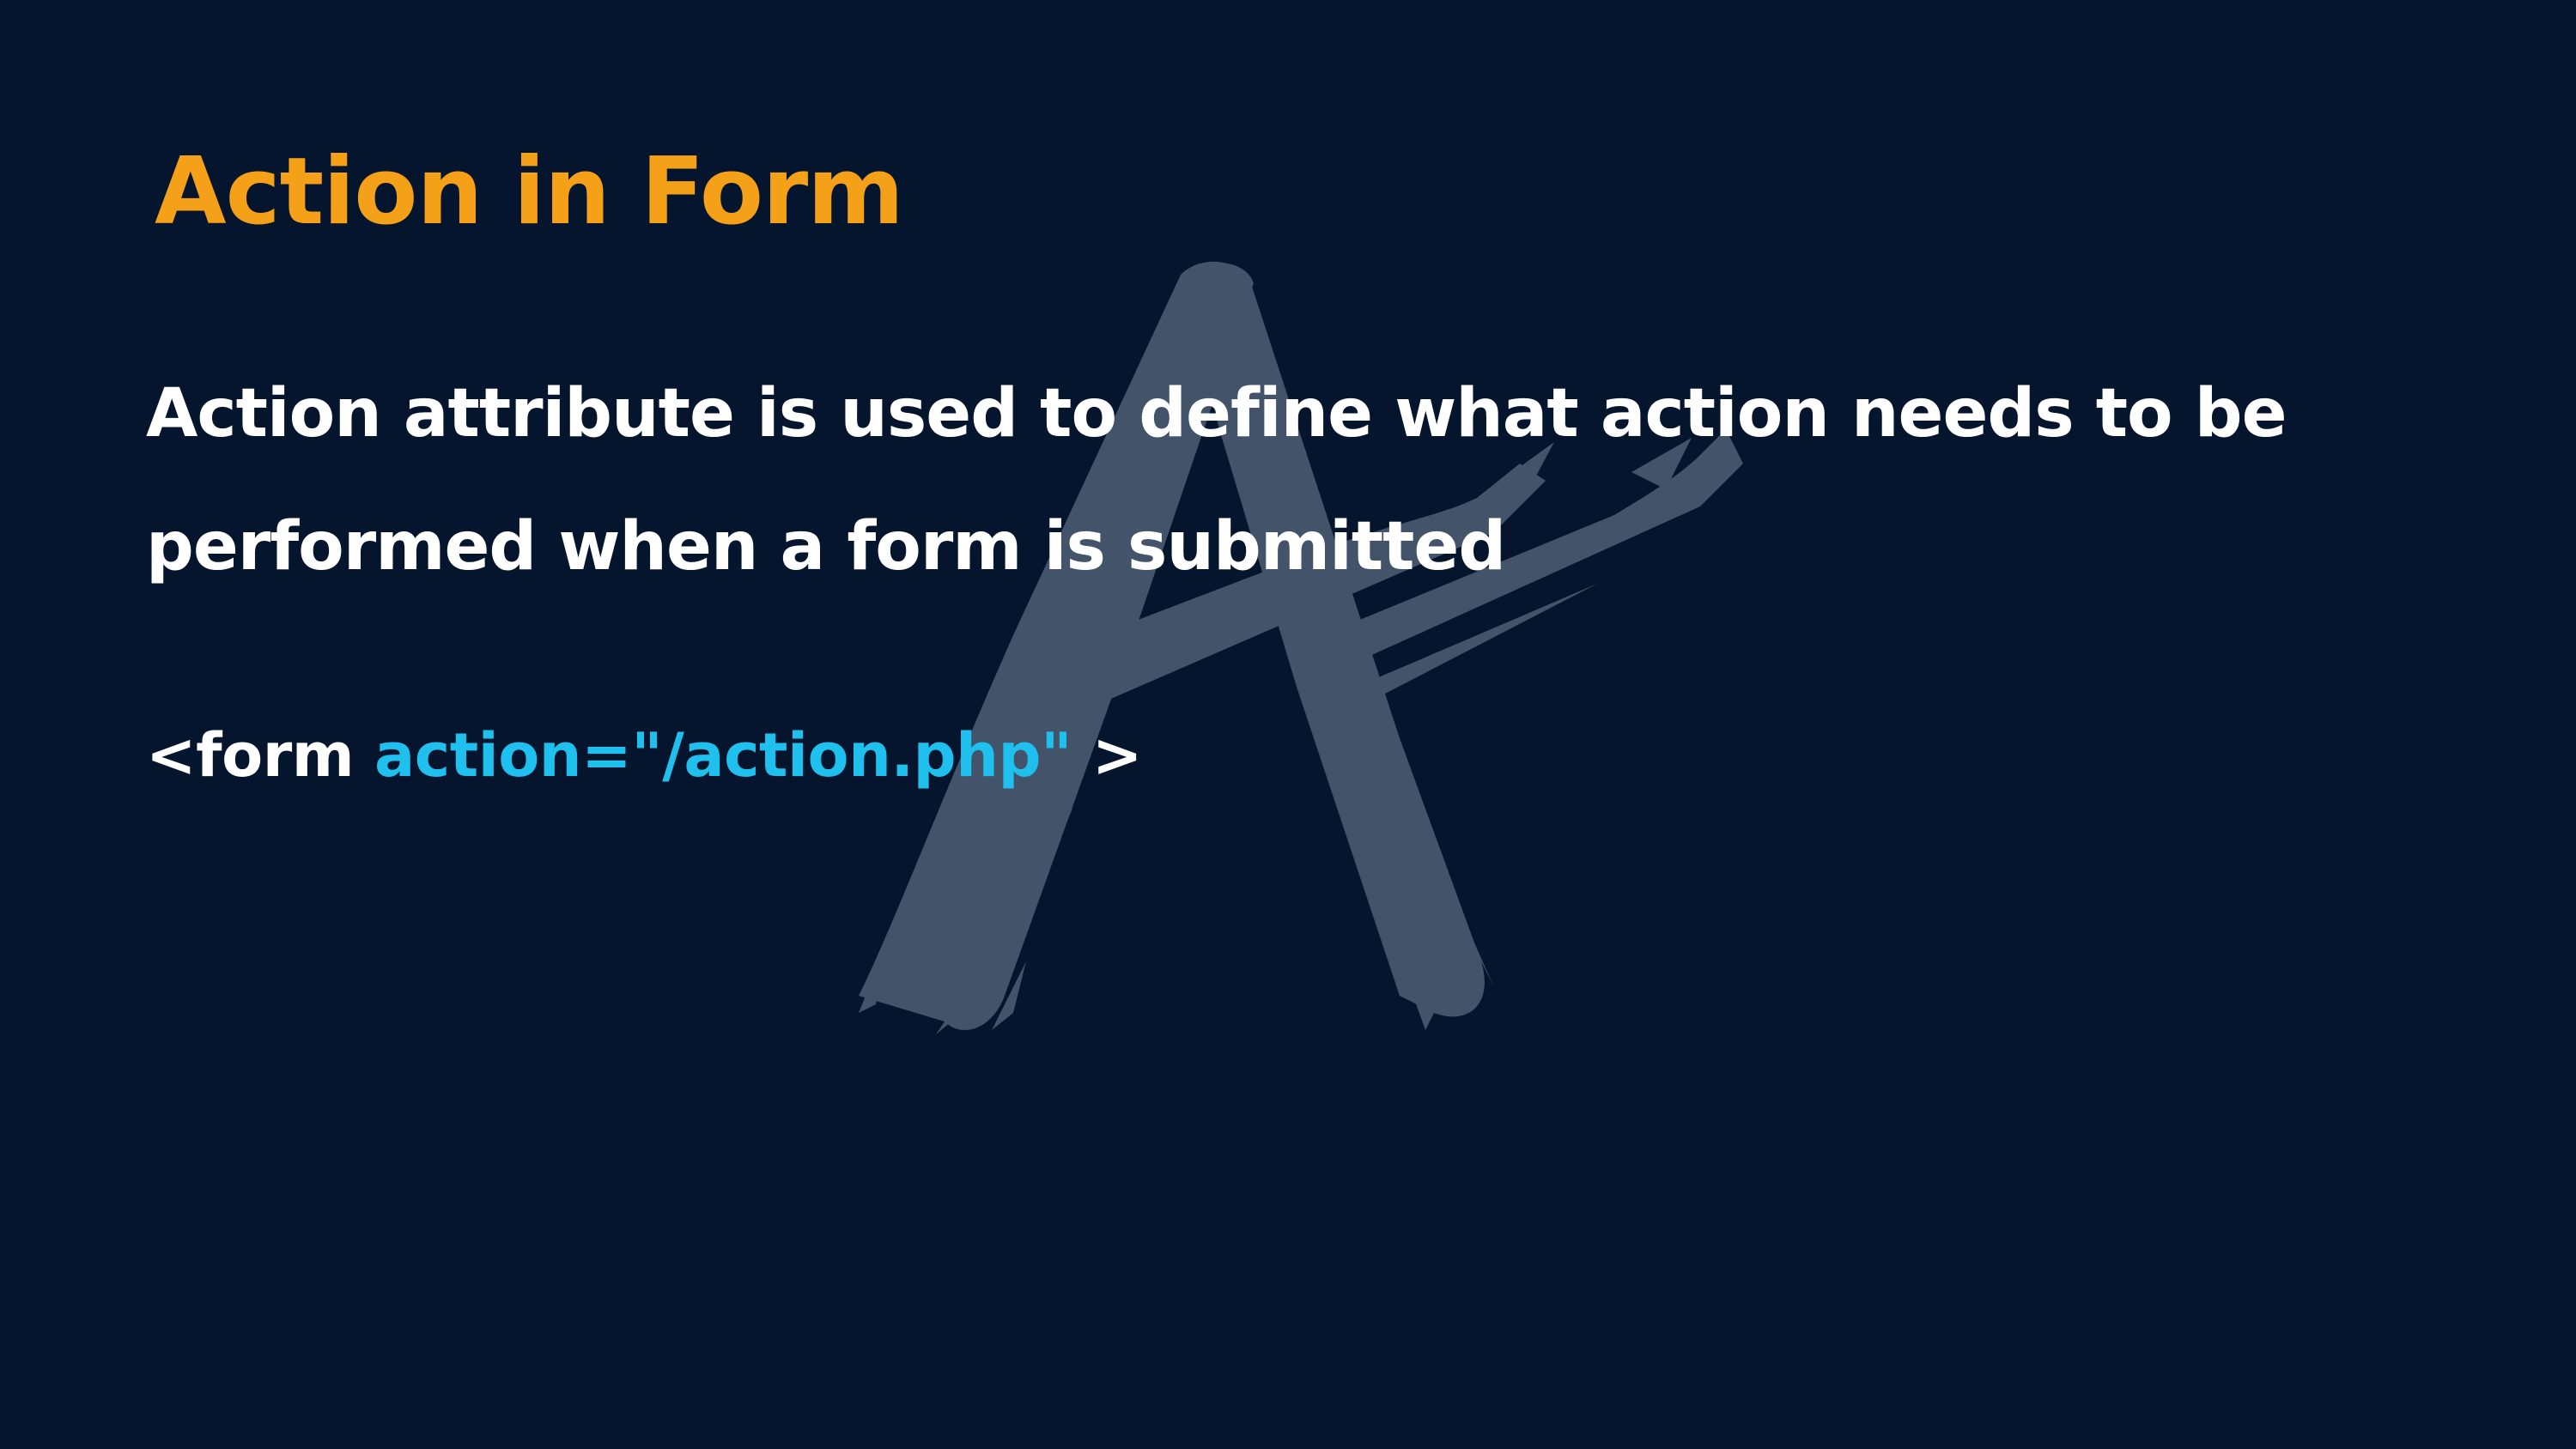  I want to click on code-close-tag: >, so click(1107, 755).